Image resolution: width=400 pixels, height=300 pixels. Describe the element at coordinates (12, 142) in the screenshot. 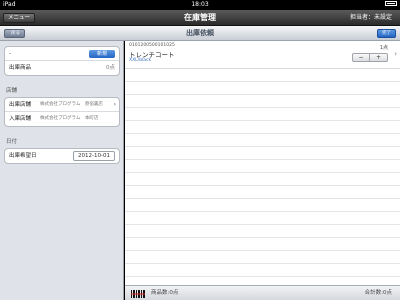

I see `date-section-label: 日付` at that location.